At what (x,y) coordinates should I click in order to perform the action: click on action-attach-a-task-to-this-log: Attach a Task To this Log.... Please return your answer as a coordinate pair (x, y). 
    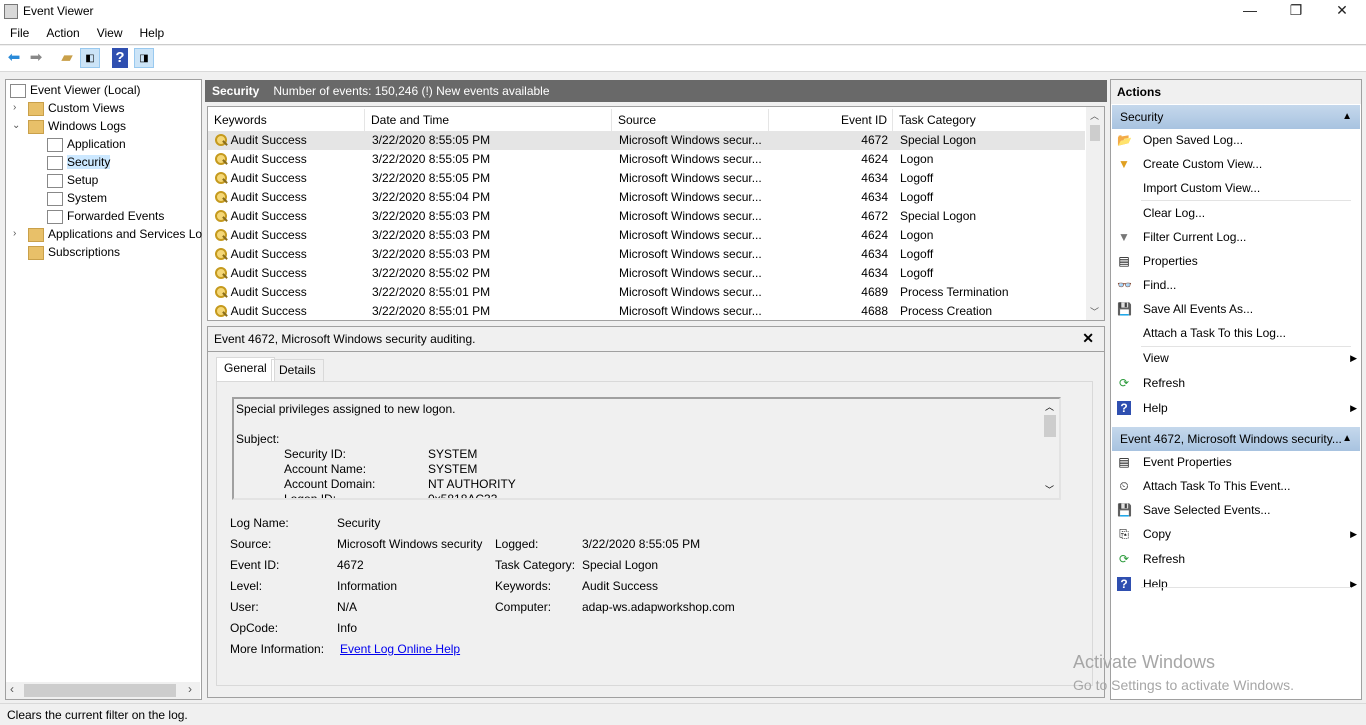
    Looking at the image, I should click on (1236, 333).